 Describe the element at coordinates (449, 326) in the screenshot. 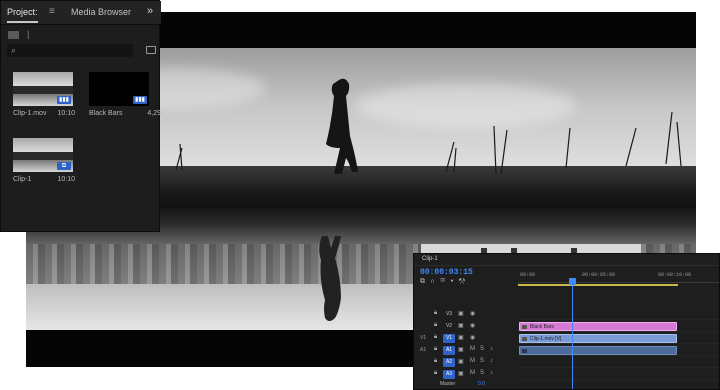

I see `track-name: V2` at that location.